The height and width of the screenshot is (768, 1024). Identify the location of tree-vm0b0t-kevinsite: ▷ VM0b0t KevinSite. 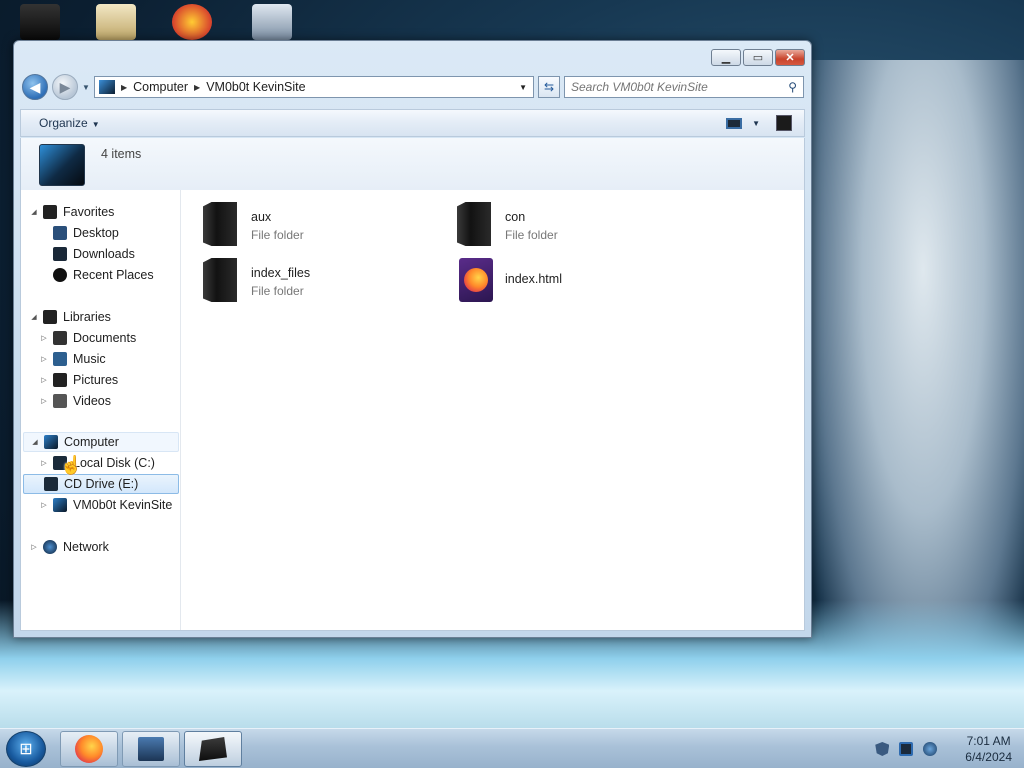
(105, 505).